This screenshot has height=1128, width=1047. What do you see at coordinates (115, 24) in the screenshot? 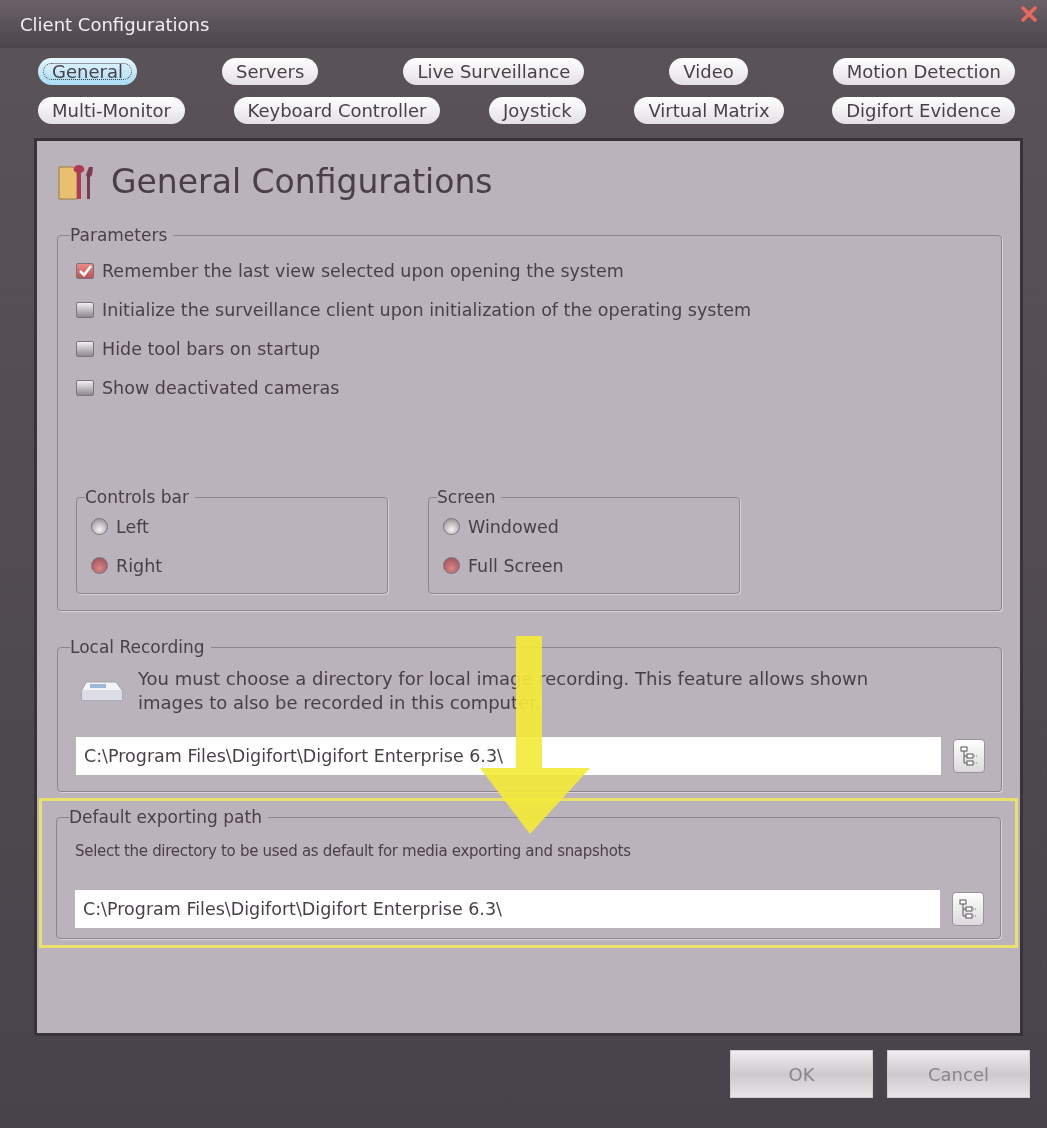
I see `window-title: Client Configurations` at bounding box center [115, 24].